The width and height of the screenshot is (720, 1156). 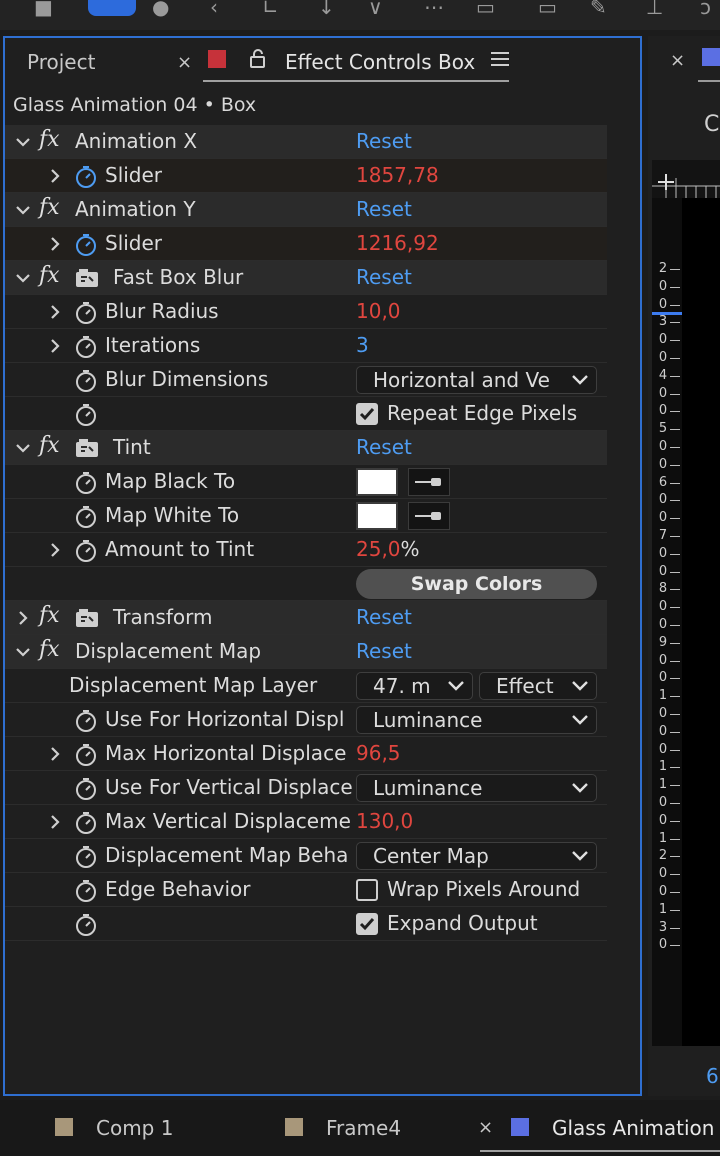 I want to click on puppet-tool-icon: ɔ, so click(x=705, y=8).